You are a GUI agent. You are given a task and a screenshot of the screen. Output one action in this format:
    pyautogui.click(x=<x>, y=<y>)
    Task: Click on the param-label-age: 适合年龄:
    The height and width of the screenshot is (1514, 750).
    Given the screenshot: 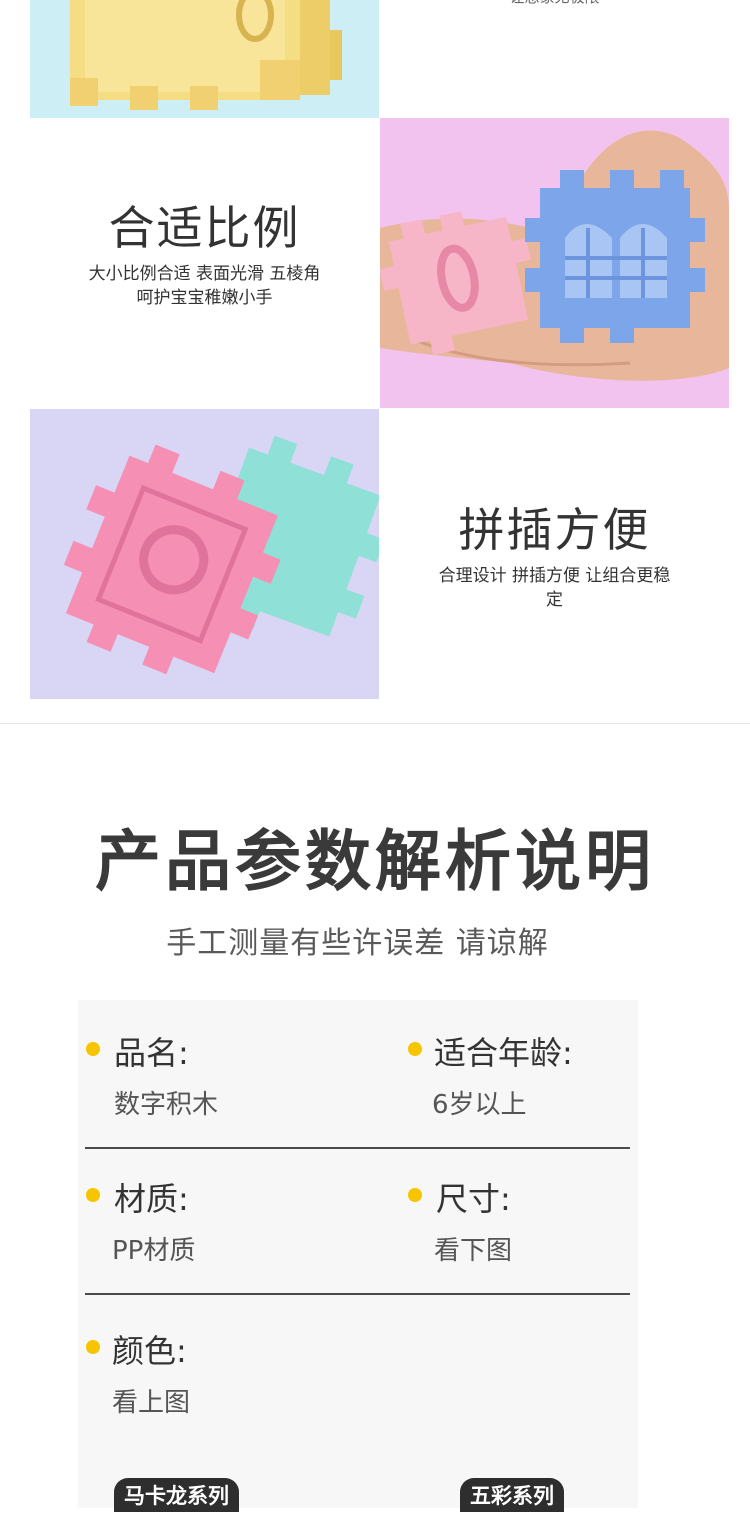 What is the action you would take?
    pyautogui.click(x=503, y=1053)
    